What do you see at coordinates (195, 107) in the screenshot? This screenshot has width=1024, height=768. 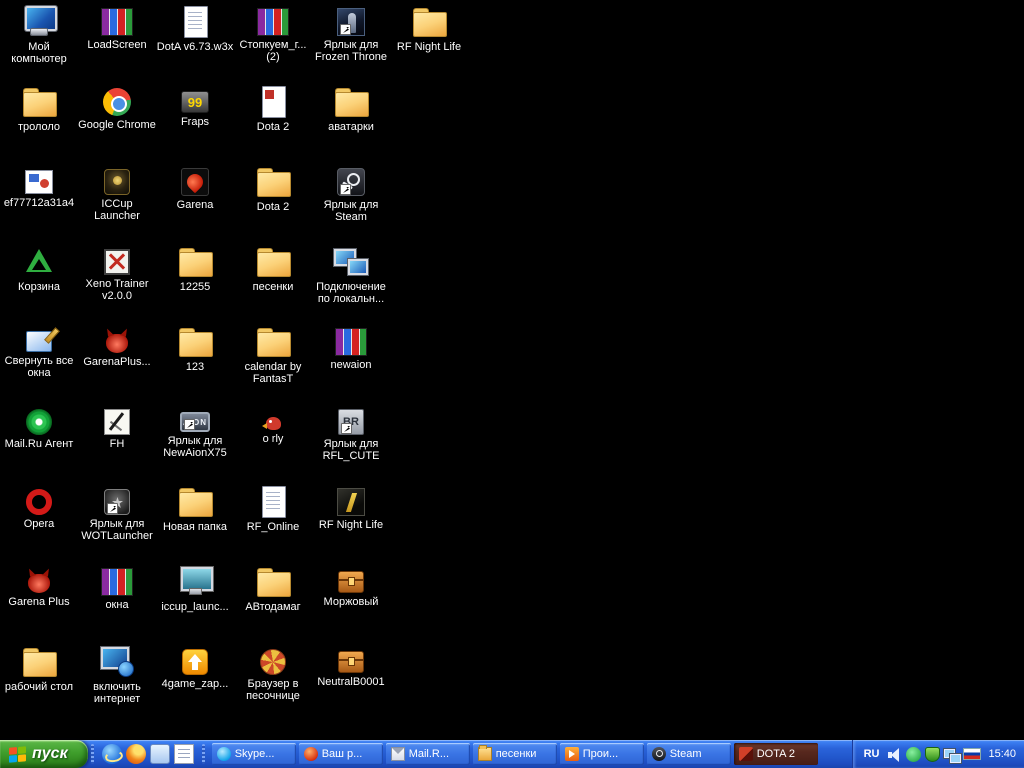 I see `desktop-icon-fraps: 99 Fraps` at bounding box center [195, 107].